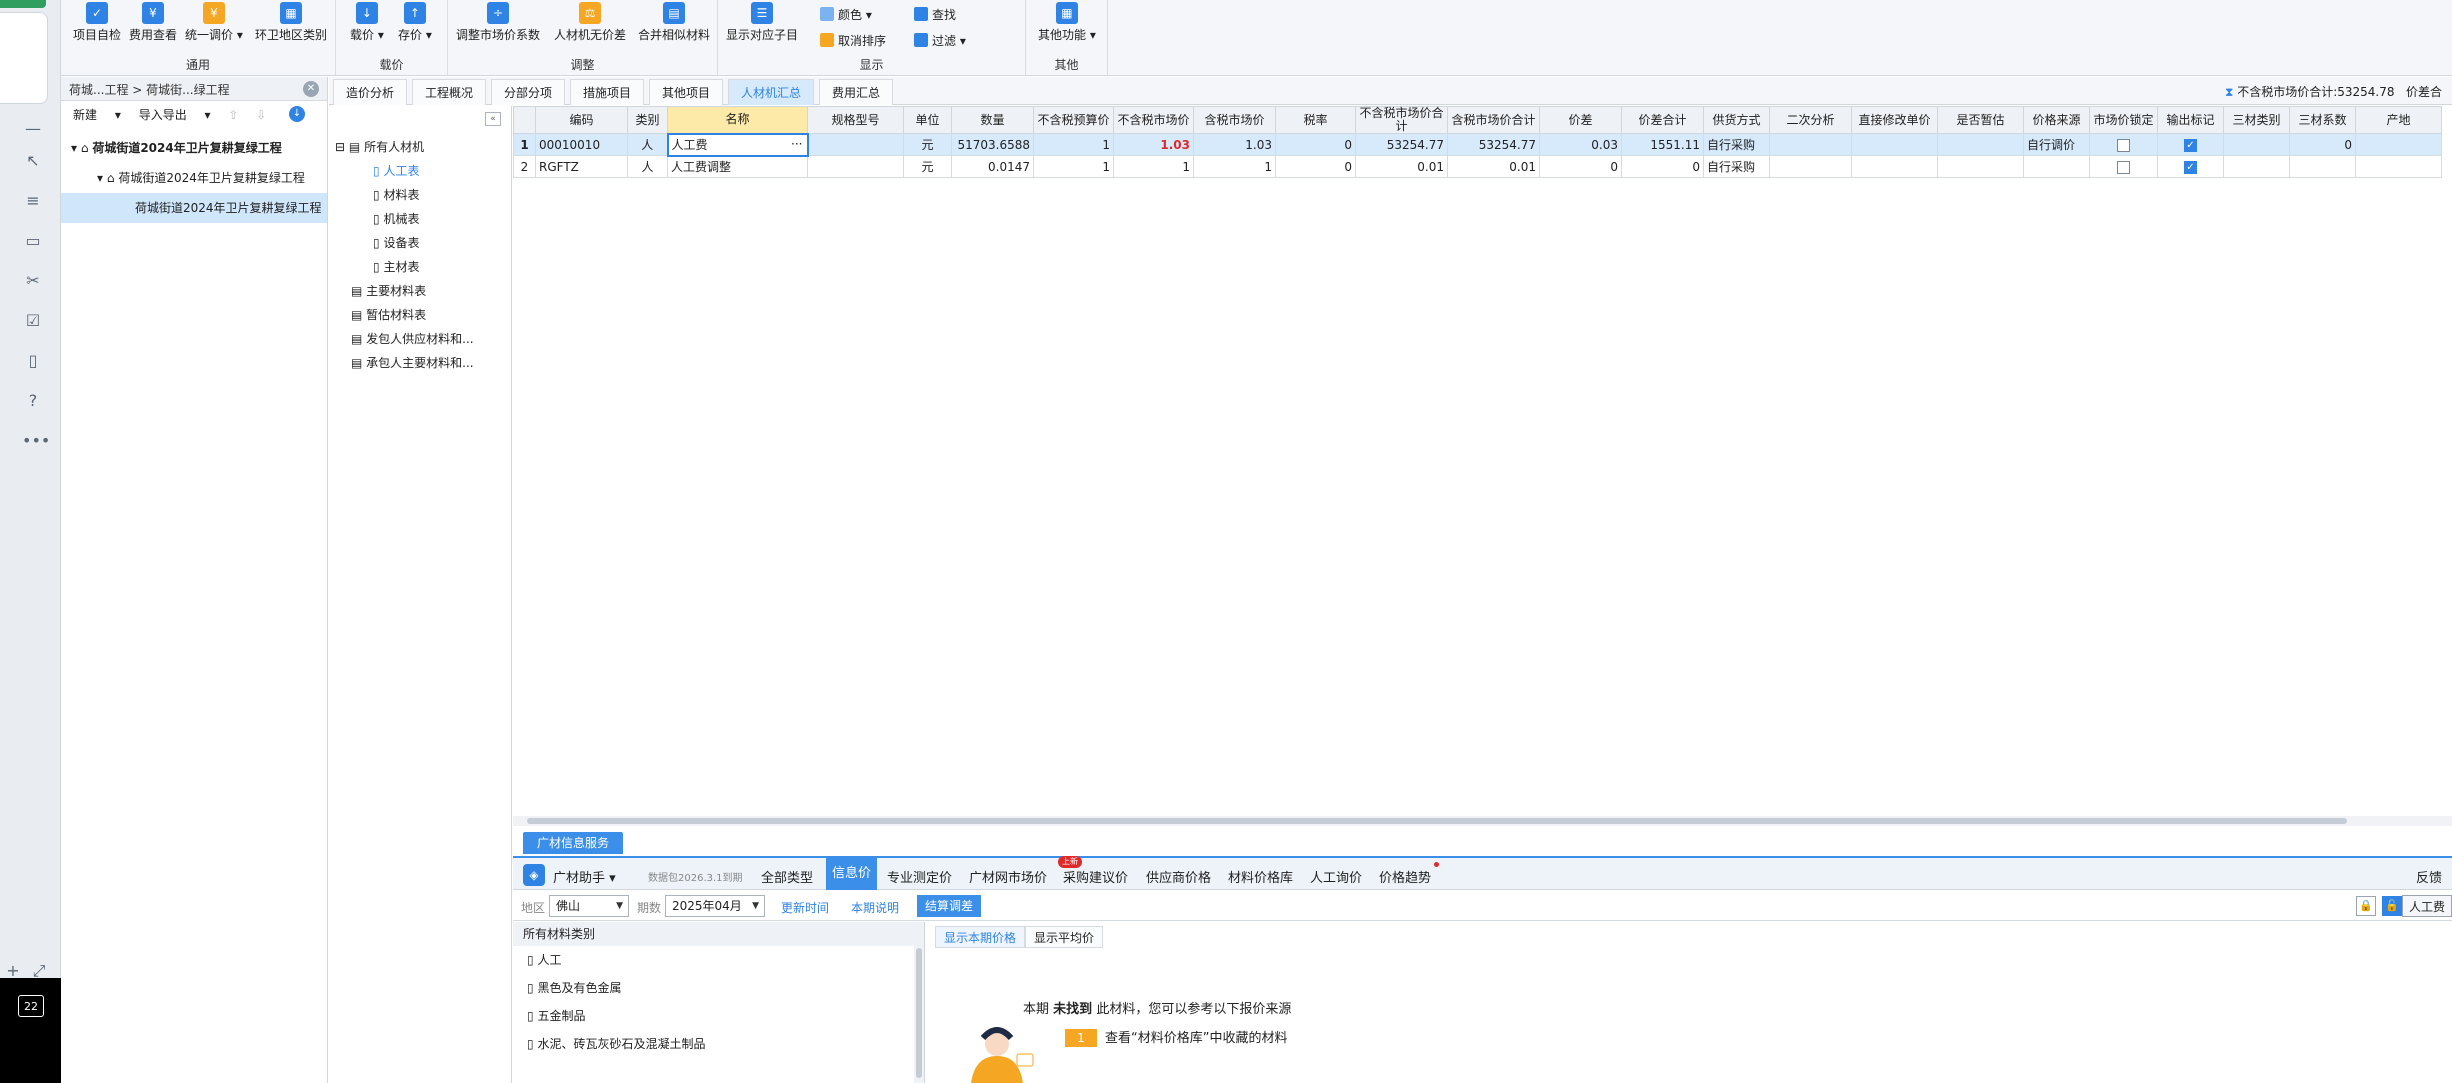 This screenshot has width=2452, height=1083. What do you see at coordinates (2056, 144) in the screenshot?
I see `cell-source: 自行调价` at bounding box center [2056, 144].